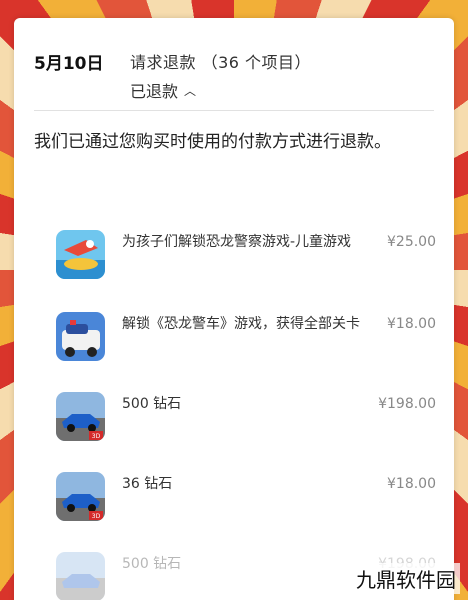 This screenshot has height=600, width=468. What do you see at coordinates (221, 62) in the screenshot?
I see `refund-request-title: 请求退款 （36 个项目）` at bounding box center [221, 62].